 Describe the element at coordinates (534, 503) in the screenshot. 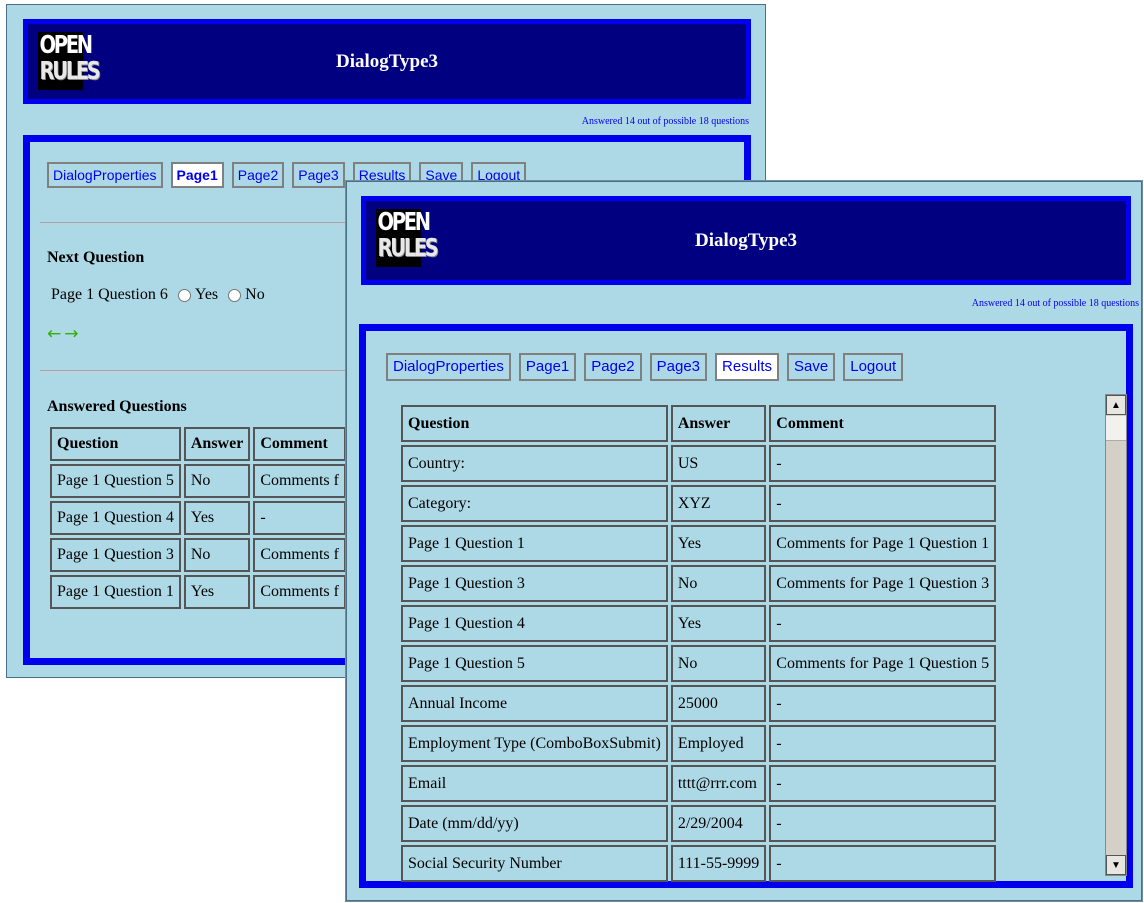

I see `cell-question: Category:` at that location.